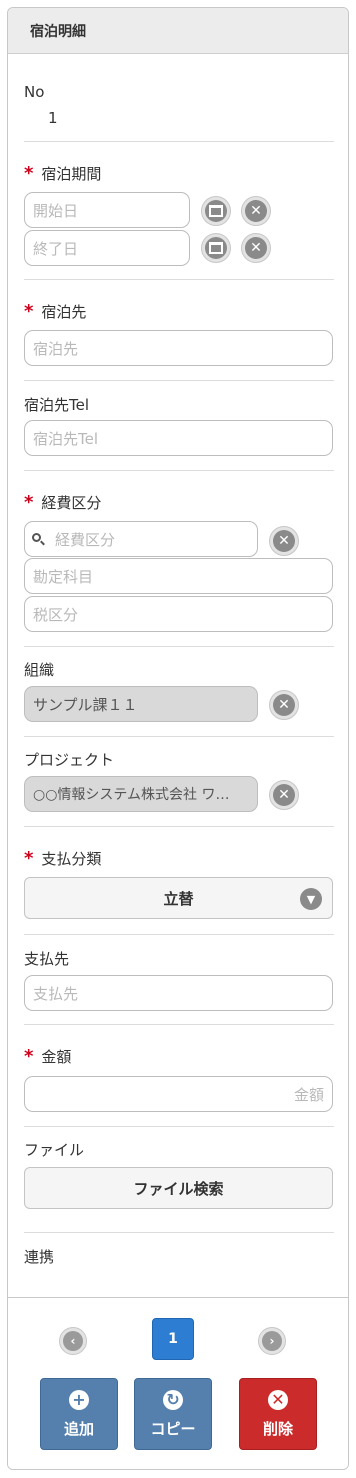 The height and width of the screenshot is (1478, 356). I want to click on start-date-calendar-button, so click(216, 211).